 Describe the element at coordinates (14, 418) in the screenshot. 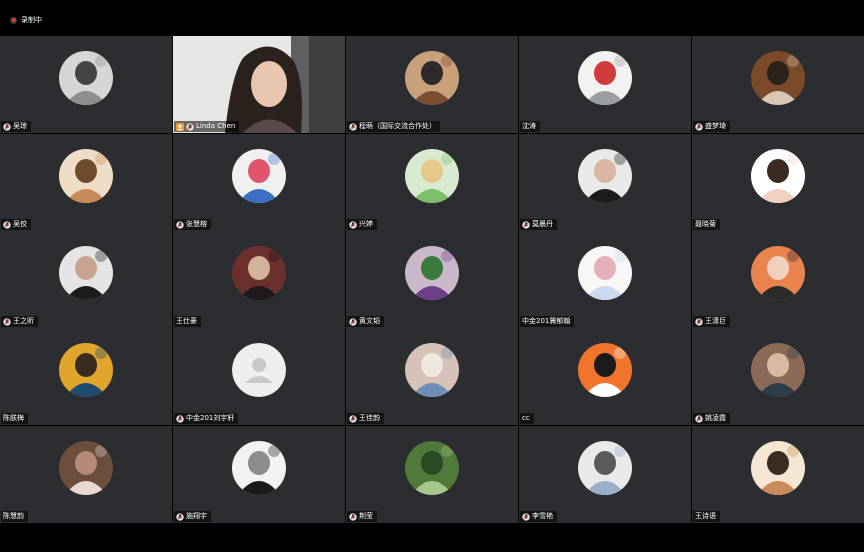

I see `participant-name-bar: 陈朕梅` at that location.